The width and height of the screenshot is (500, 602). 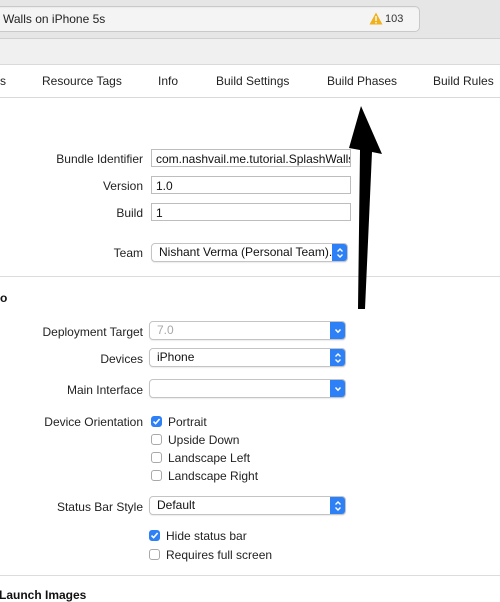 What do you see at coordinates (154, 554) in the screenshot?
I see `requires-full-screen-checkbox` at bounding box center [154, 554].